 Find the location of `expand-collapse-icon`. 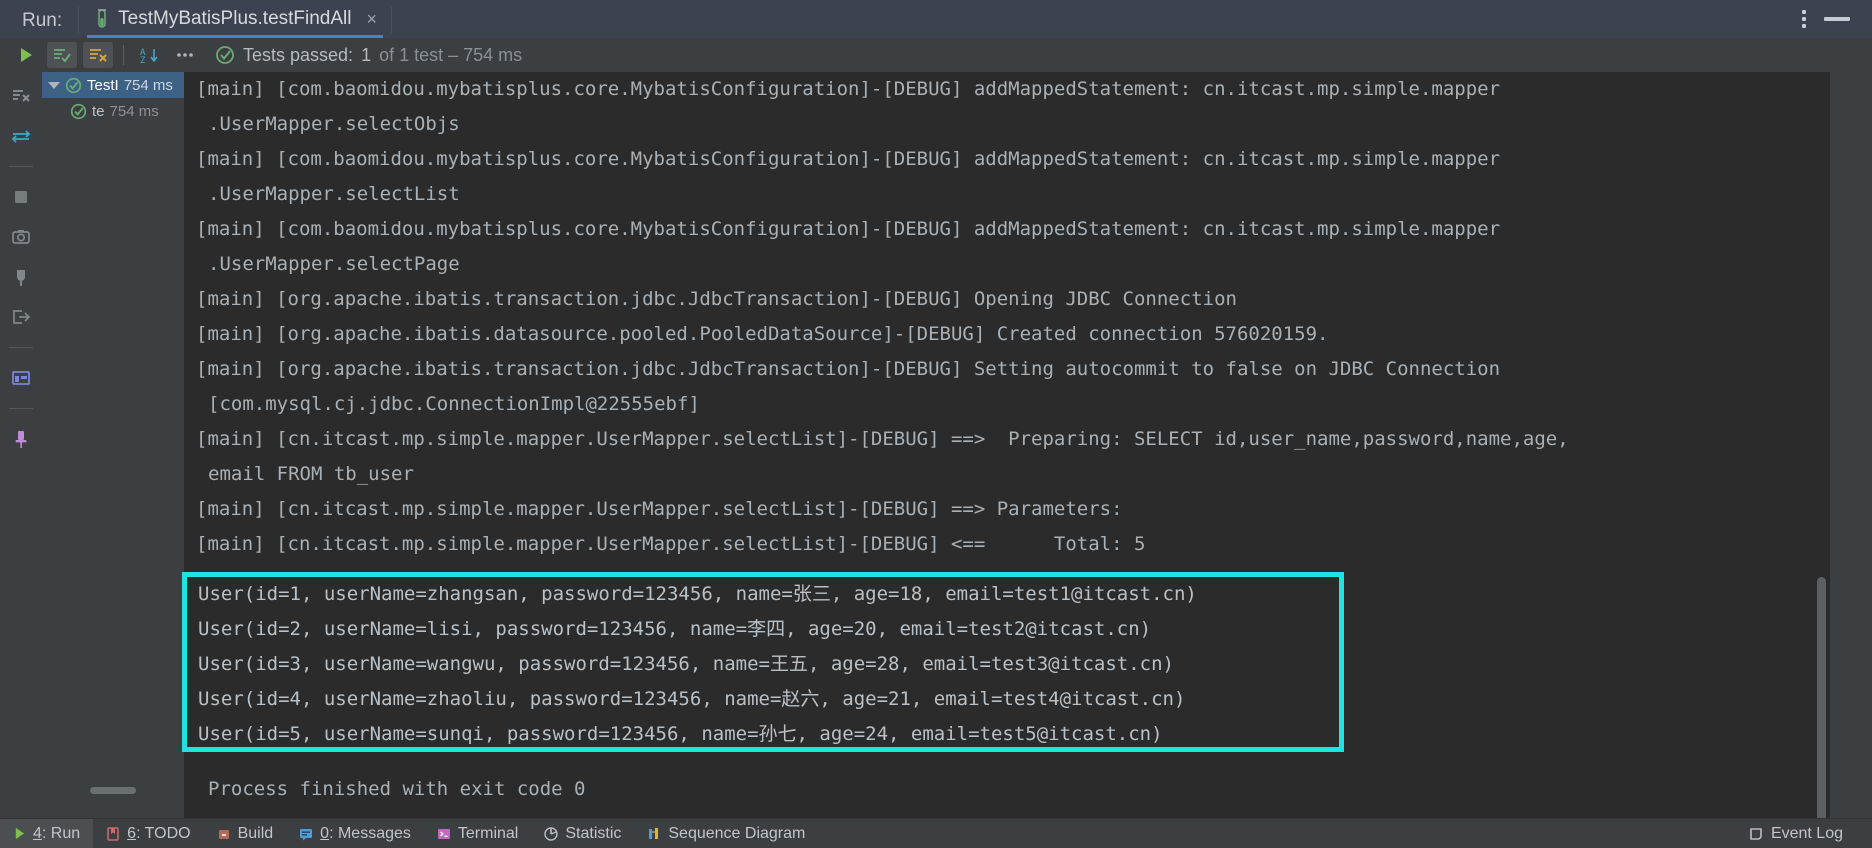

expand-collapse-icon is located at coordinates (21, 136).